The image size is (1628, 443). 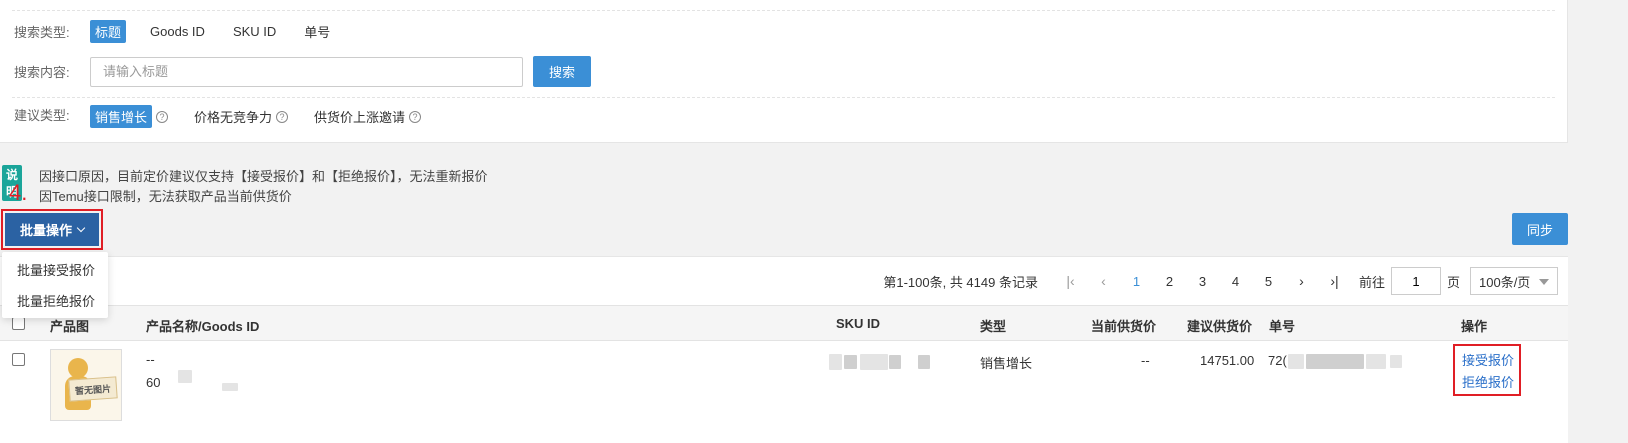 What do you see at coordinates (233, 116) in the screenshot?
I see `suggest-type-price-uncompetitive: 价格无竞争力` at bounding box center [233, 116].